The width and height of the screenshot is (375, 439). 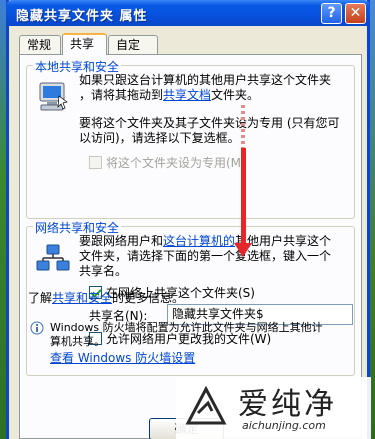 I want to click on title-bar: 隐藏共享文件夹 属性 ? ✕, so click(x=188, y=13).